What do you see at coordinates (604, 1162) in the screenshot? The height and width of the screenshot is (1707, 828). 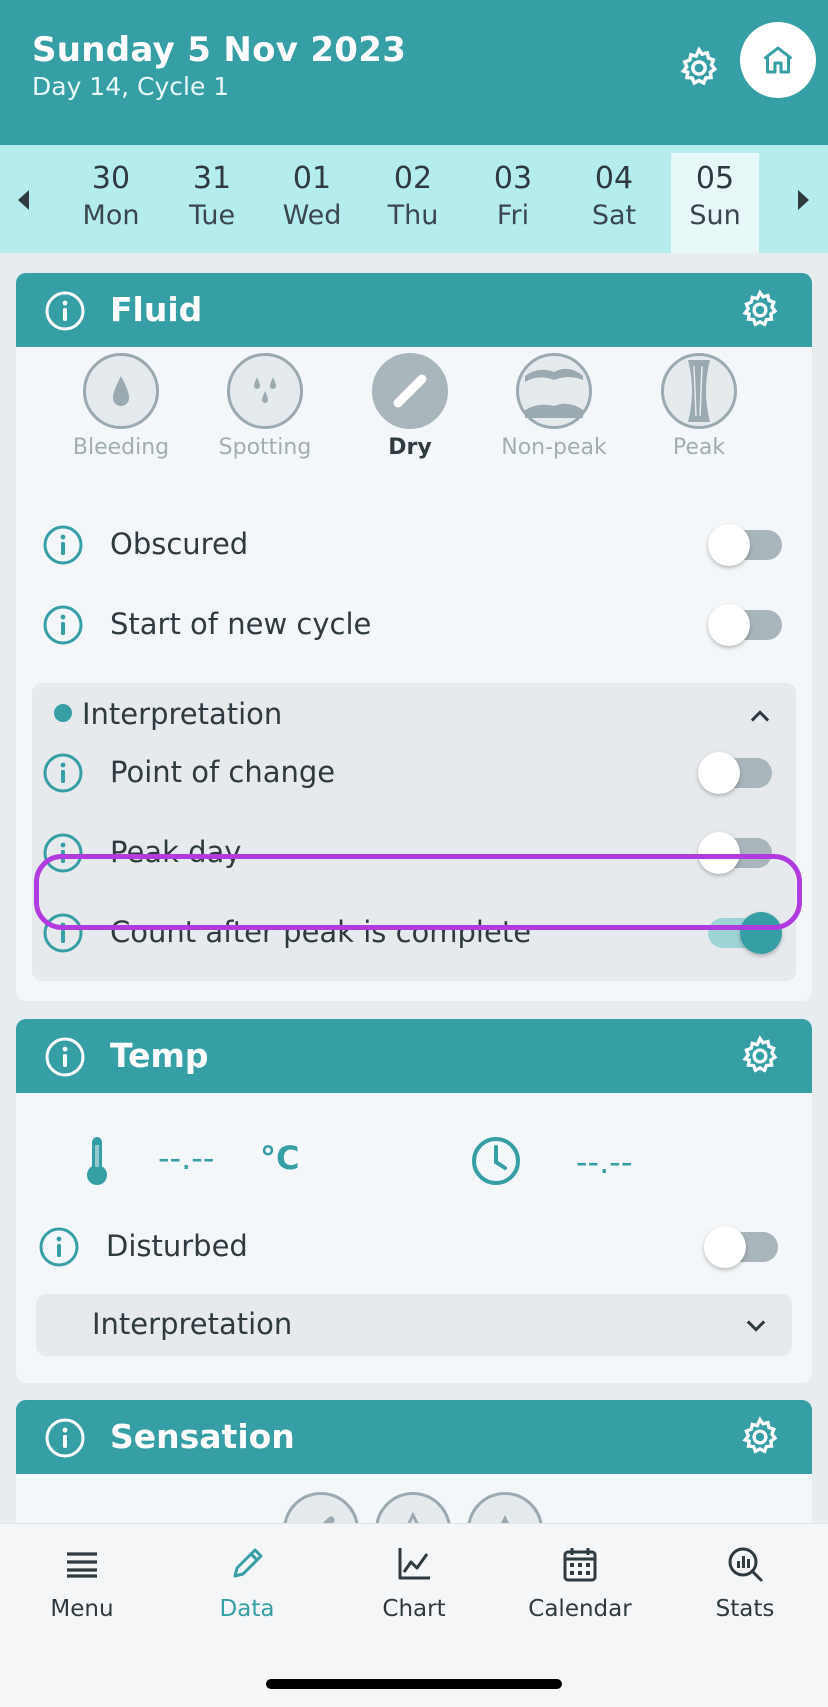 I see `time-value: --.--` at bounding box center [604, 1162].